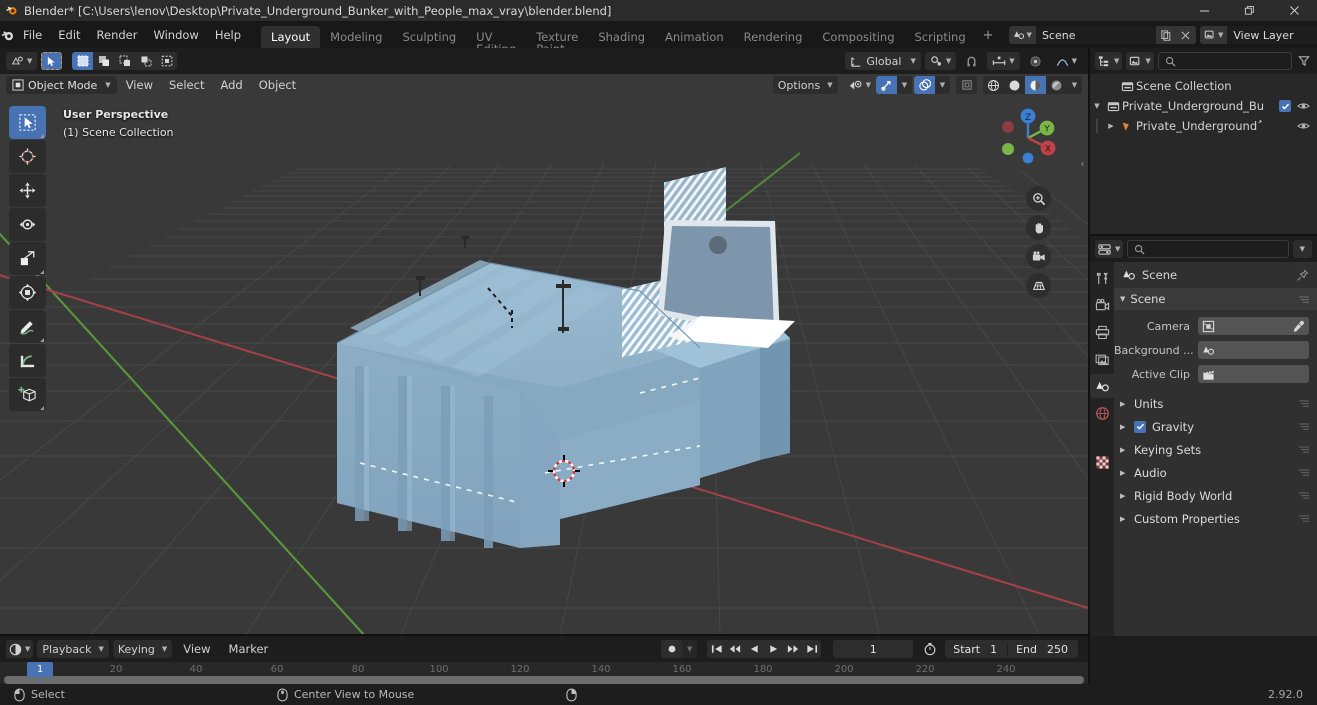 The height and width of the screenshot is (705, 1317). Describe the element at coordinates (27, 326) in the screenshot. I see `annotate-tool` at that location.